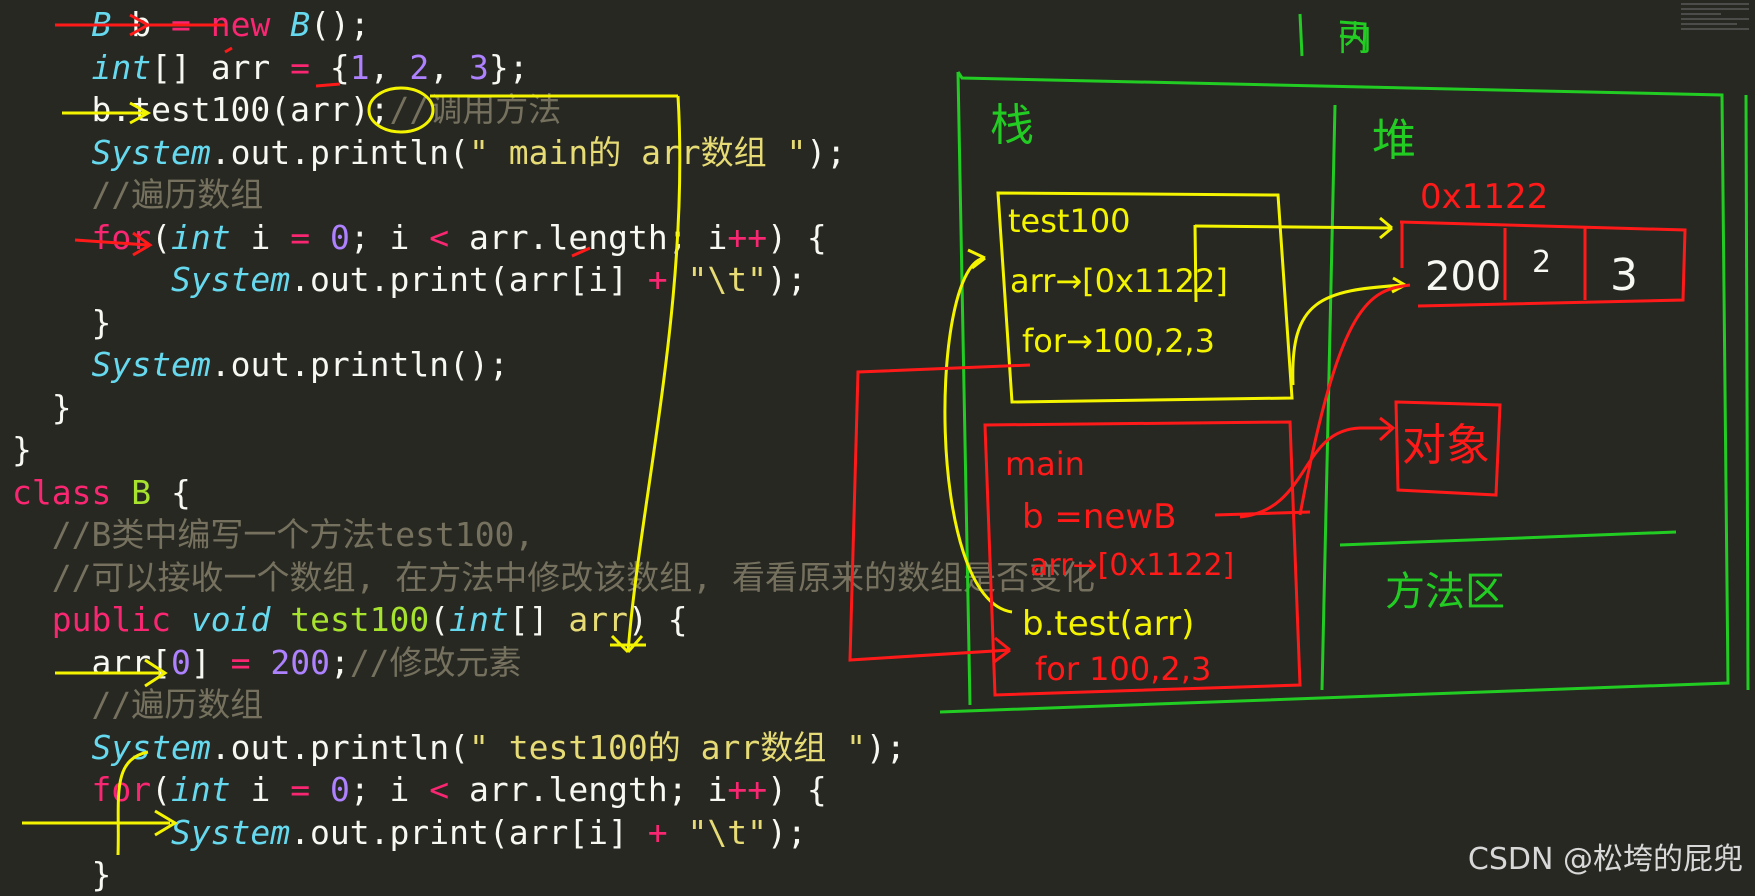  What do you see at coordinates (360, 619) in the screenshot?
I see `code-token: test100` at bounding box center [360, 619].